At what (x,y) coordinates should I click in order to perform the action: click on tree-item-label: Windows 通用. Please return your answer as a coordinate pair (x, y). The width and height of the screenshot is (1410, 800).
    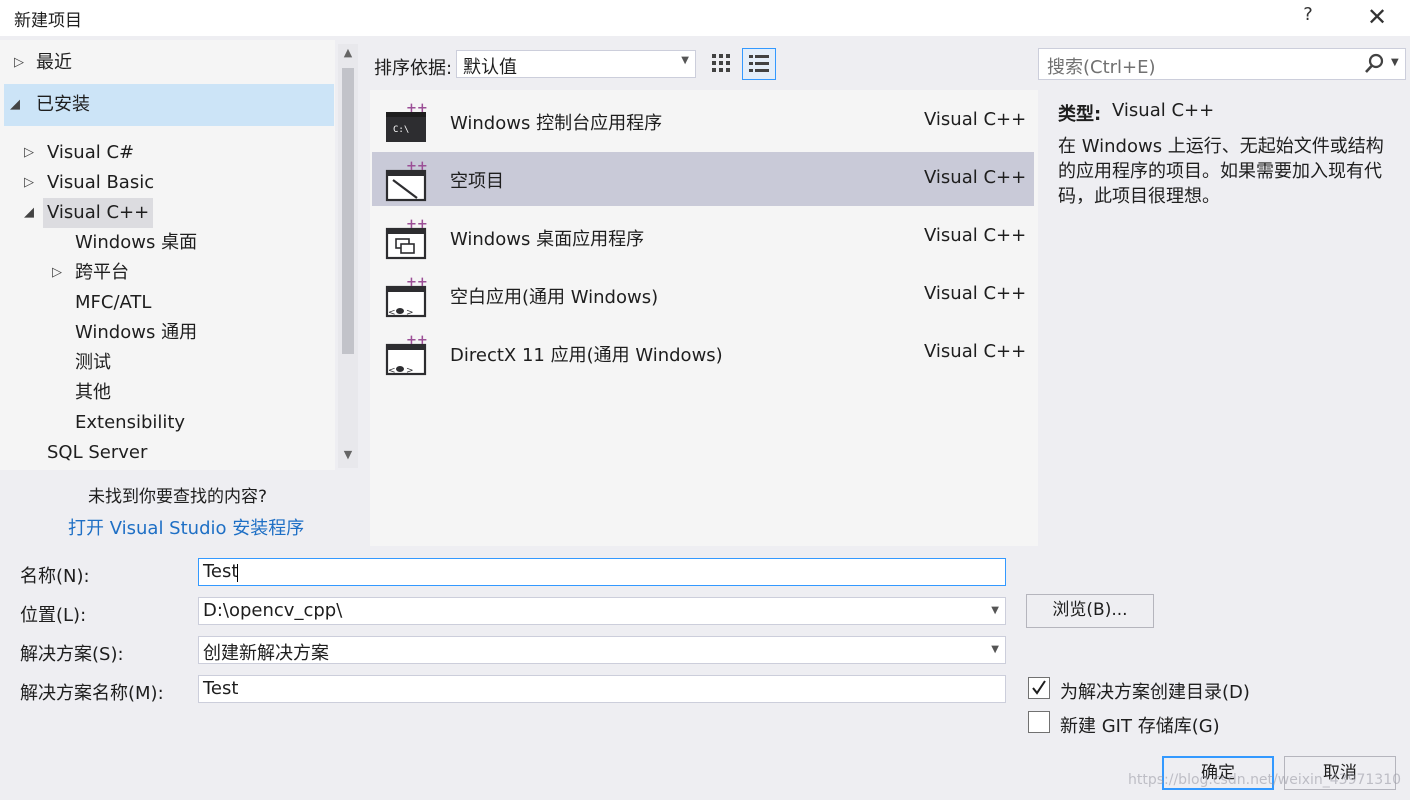
    Looking at the image, I should click on (136, 332).